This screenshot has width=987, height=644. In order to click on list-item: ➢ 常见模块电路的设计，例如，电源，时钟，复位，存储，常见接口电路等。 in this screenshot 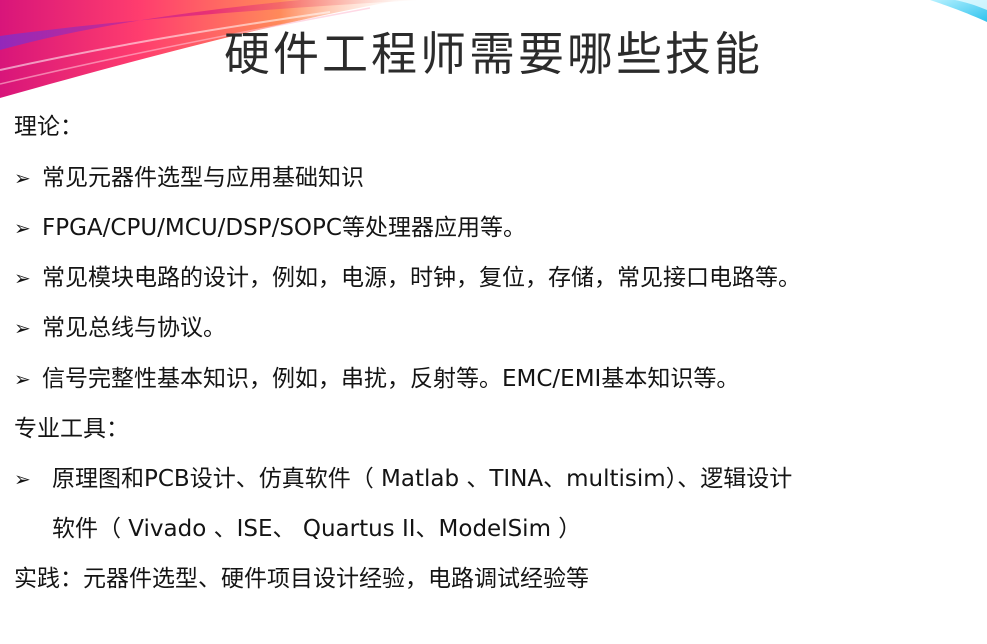, I will do `click(407, 278)`.